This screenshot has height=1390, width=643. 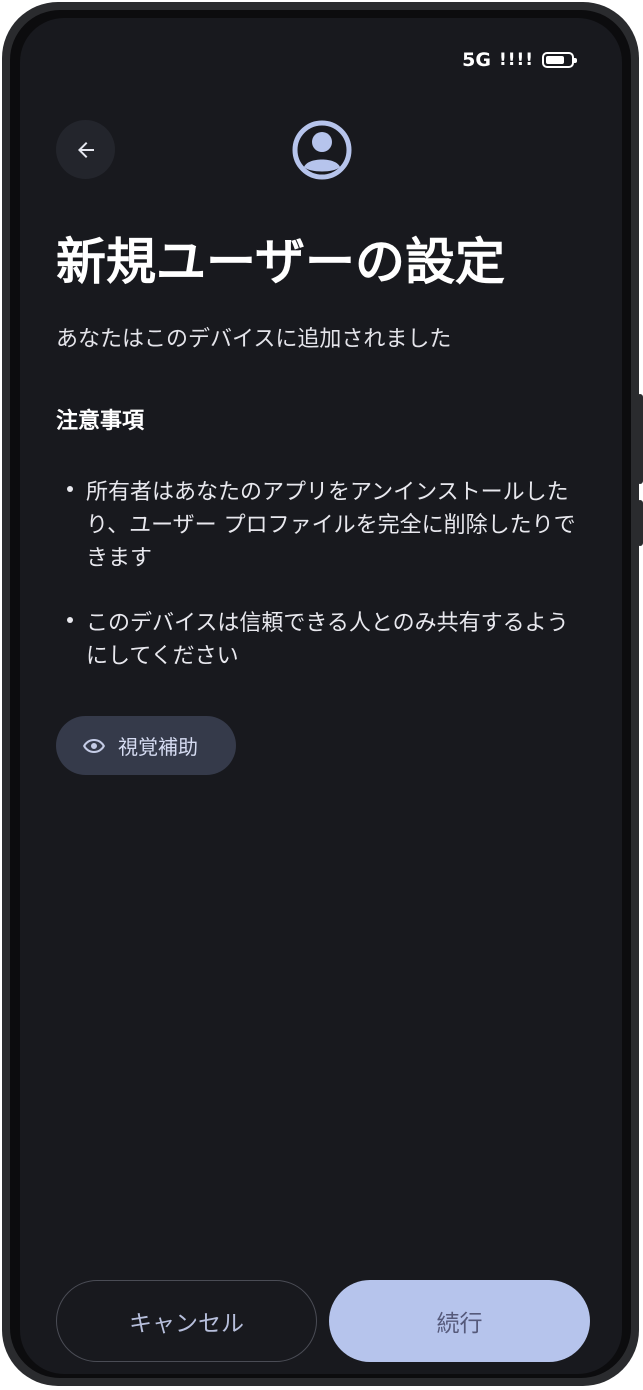 What do you see at coordinates (640, 439) in the screenshot?
I see `volume-button` at bounding box center [640, 439].